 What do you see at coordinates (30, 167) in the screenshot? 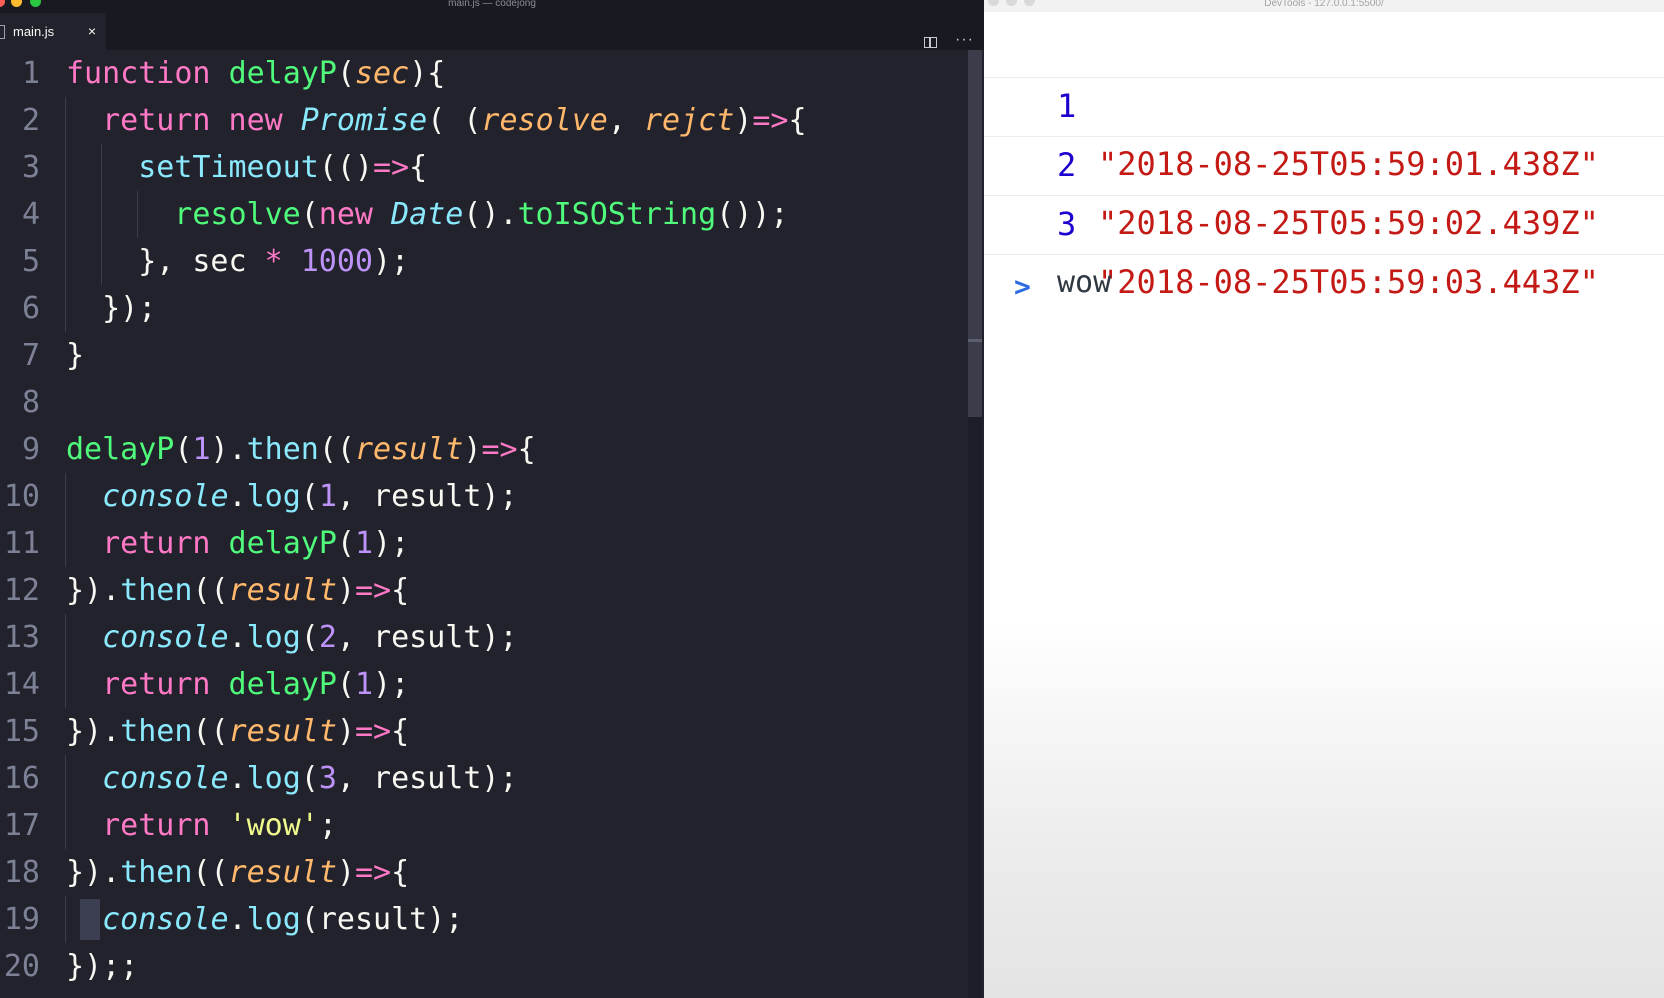
I see `line-number: 3` at bounding box center [30, 167].